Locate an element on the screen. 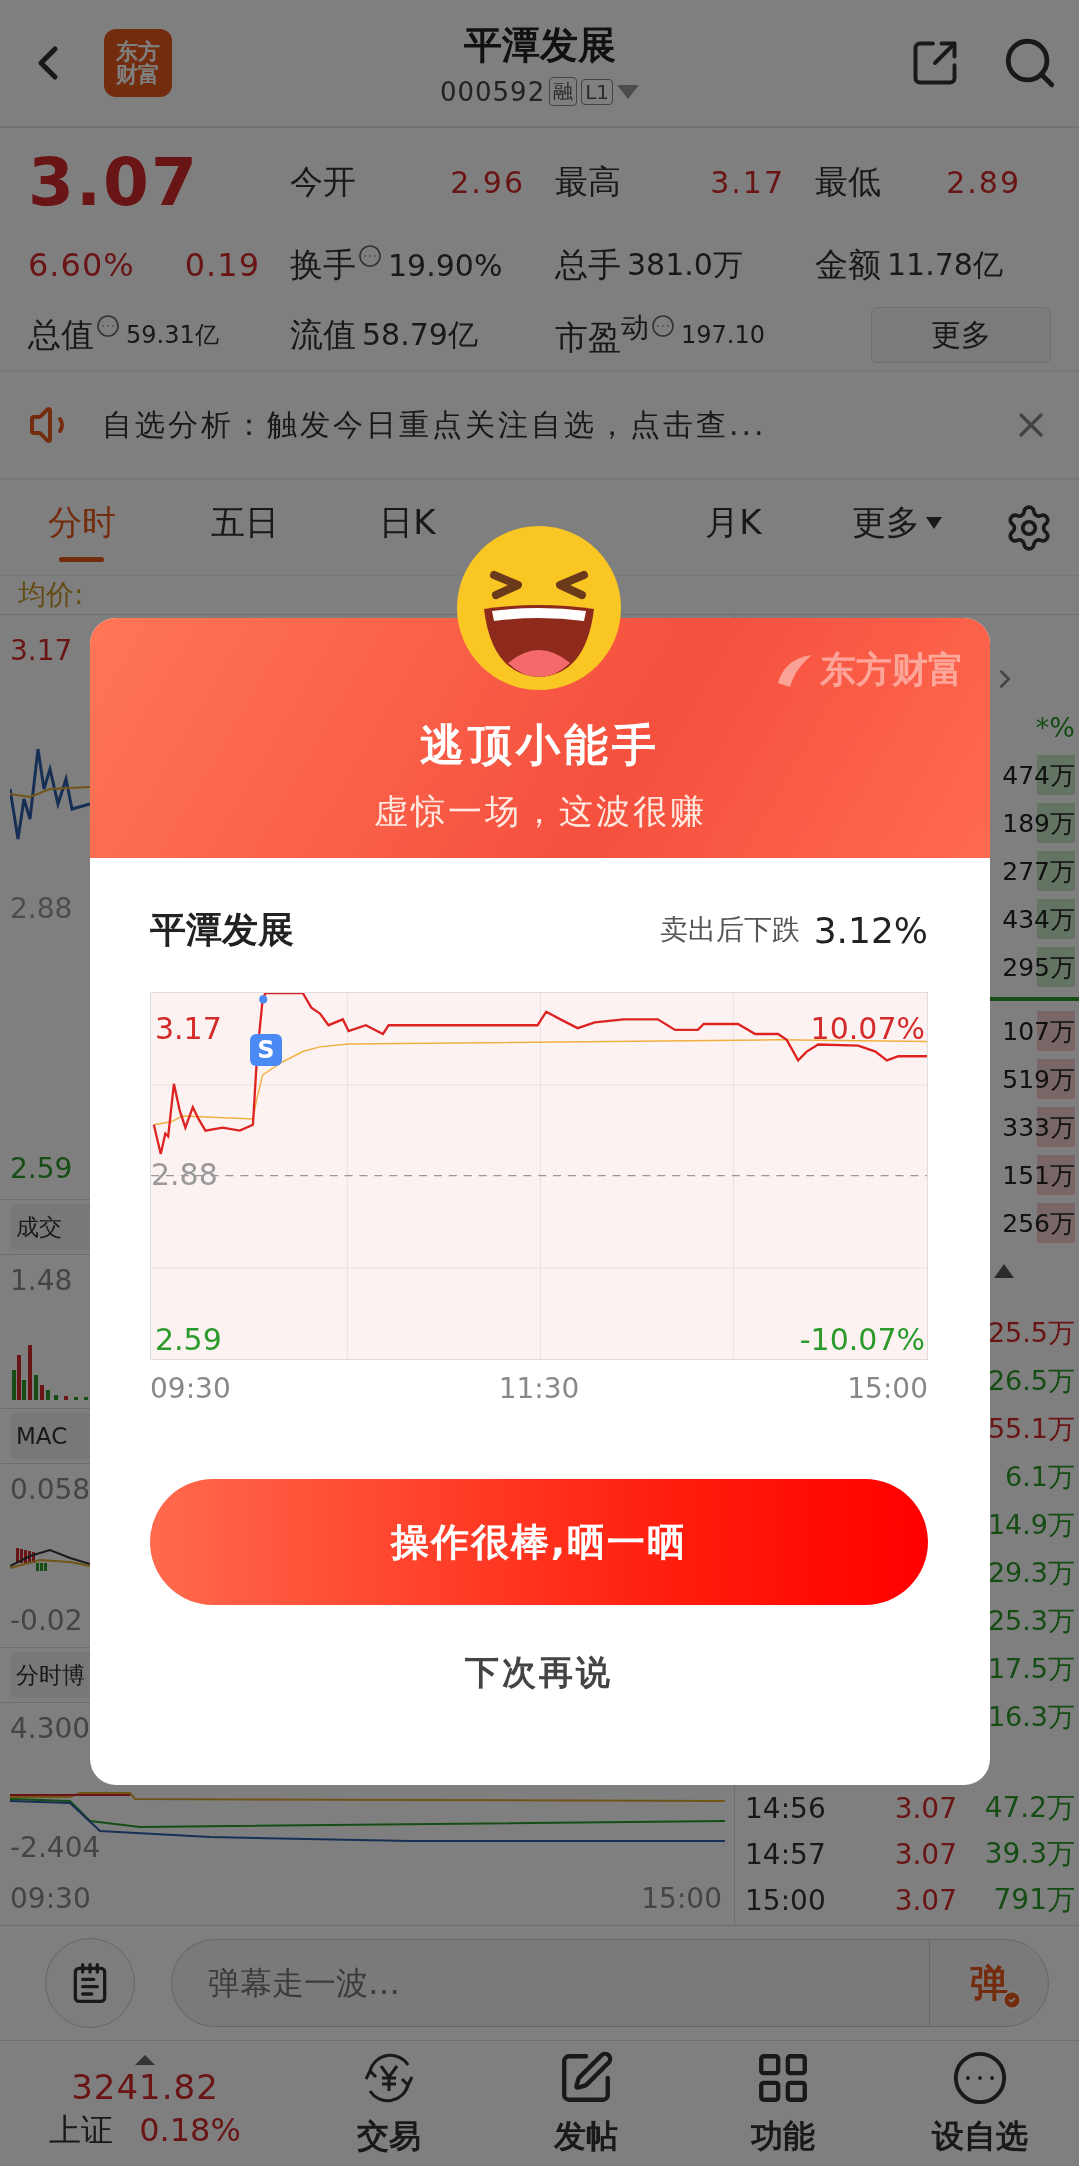 This screenshot has width=1079, height=2166. index-value: 3241.82 is located at coordinates (145, 2086).